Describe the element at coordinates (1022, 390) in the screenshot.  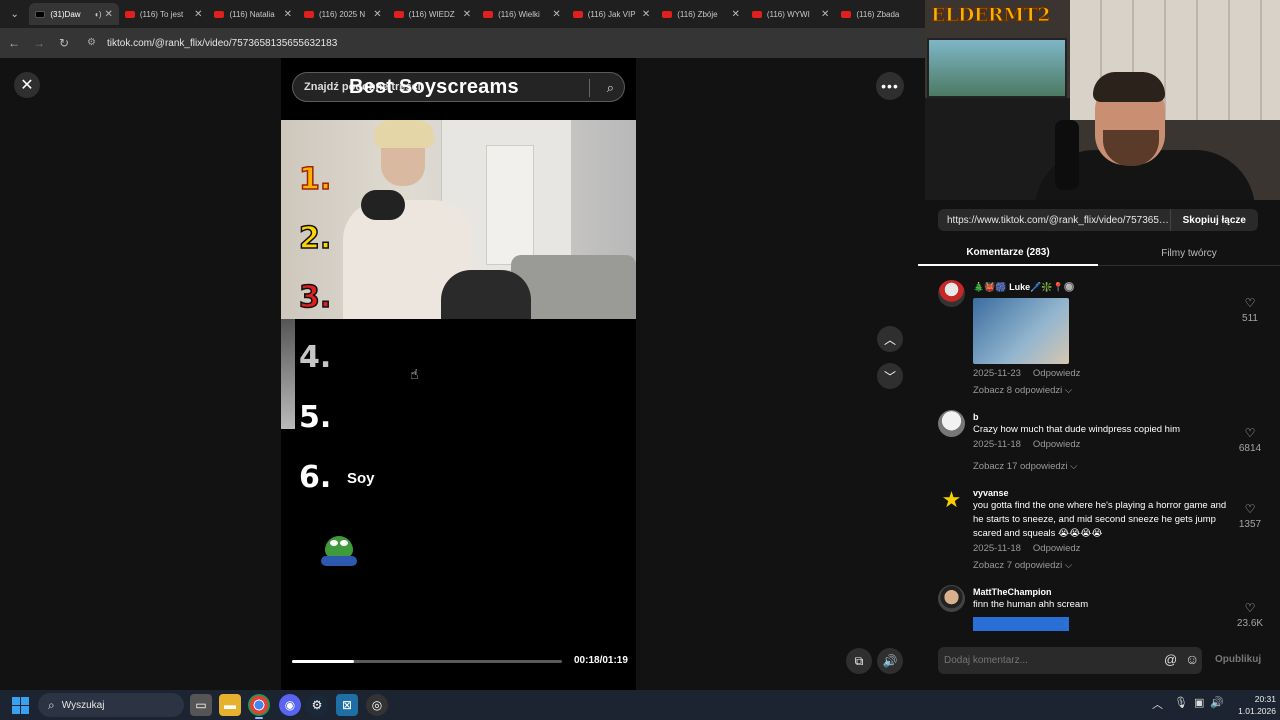
I see `view-replies-button: Zobacz 8 odpowiedzi ⌵` at that location.